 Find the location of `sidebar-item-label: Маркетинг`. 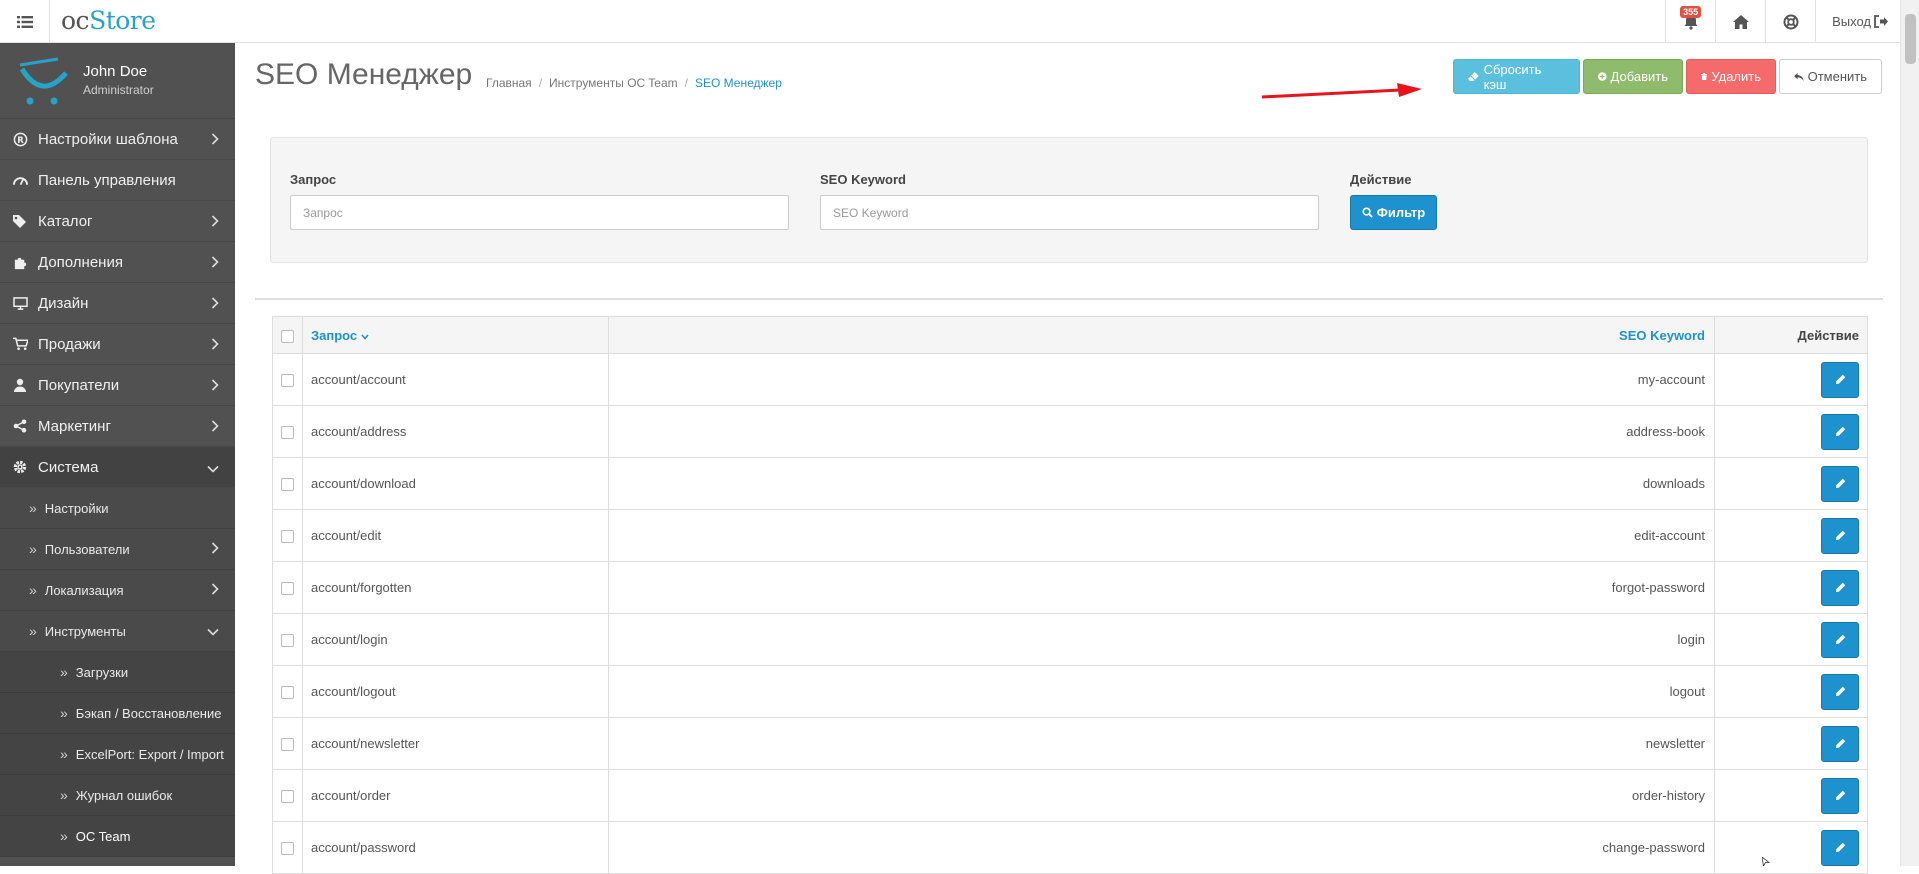

sidebar-item-label: Маркетинг is located at coordinates (74, 426).